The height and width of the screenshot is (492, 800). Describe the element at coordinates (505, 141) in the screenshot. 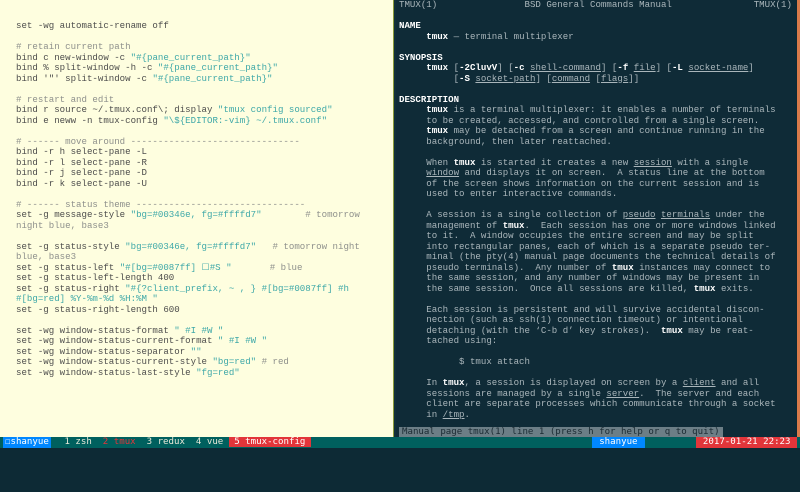

I see `text-token: background, then later reattached.` at that location.